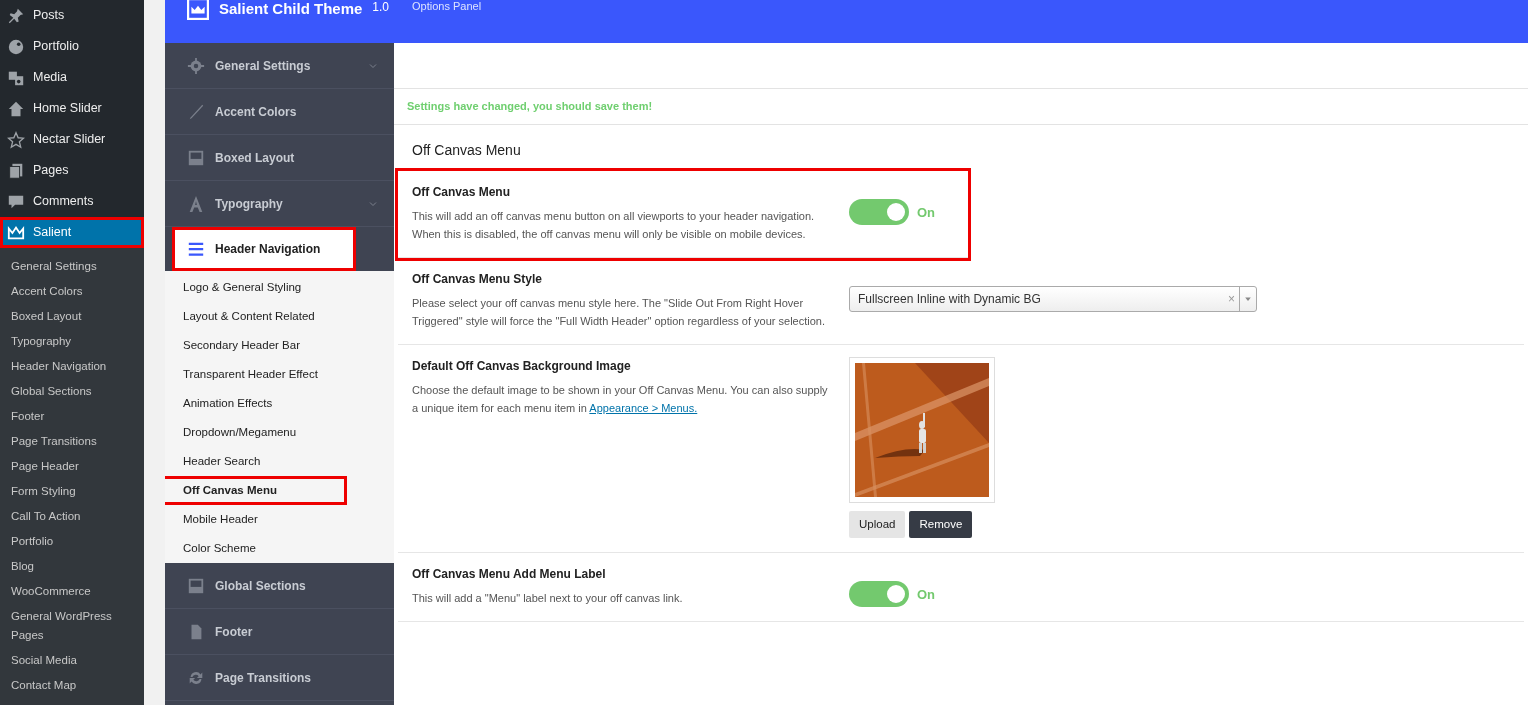 This screenshot has width=1528, height=705. What do you see at coordinates (279, 519) in the screenshot?
I see `subsection-item: Mobile Header` at bounding box center [279, 519].